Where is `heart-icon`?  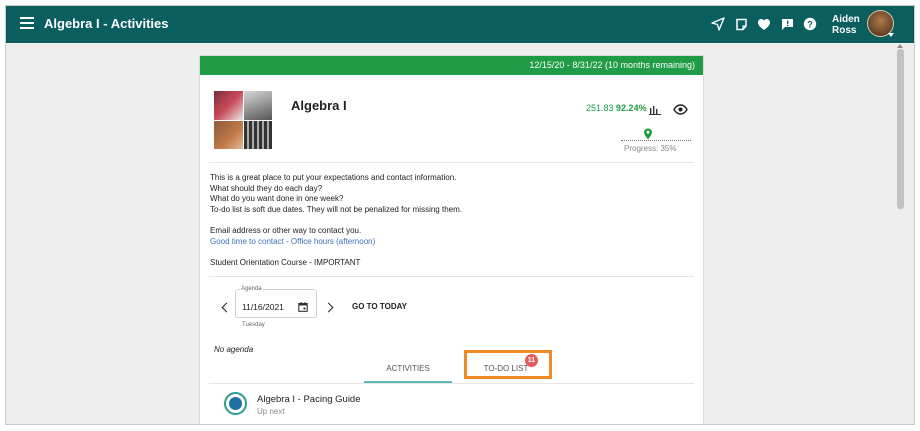
heart-icon is located at coordinates (764, 24).